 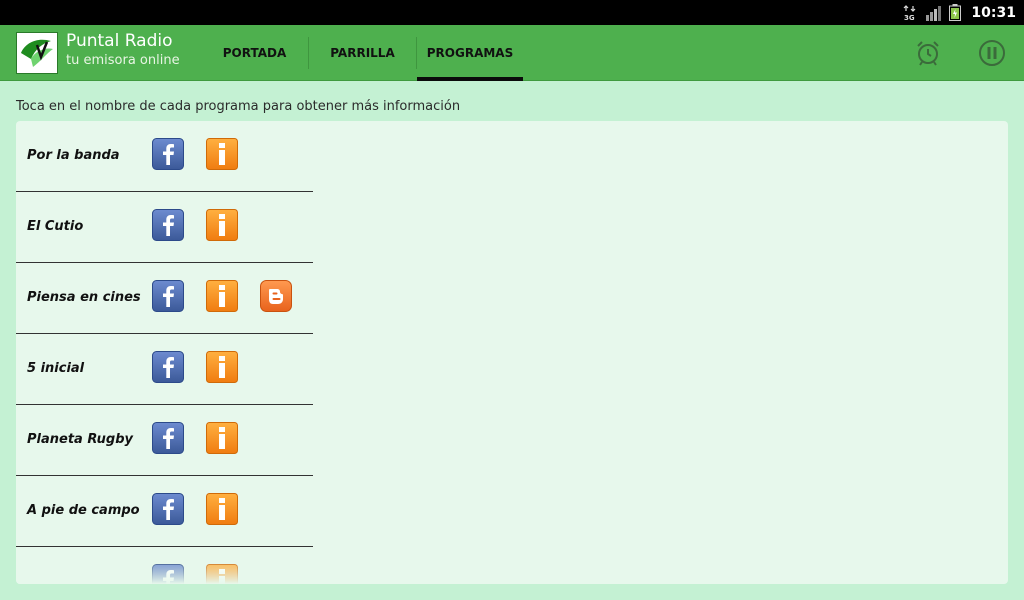 I want to click on network-type-label: 3G, so click(x=909, y=17).